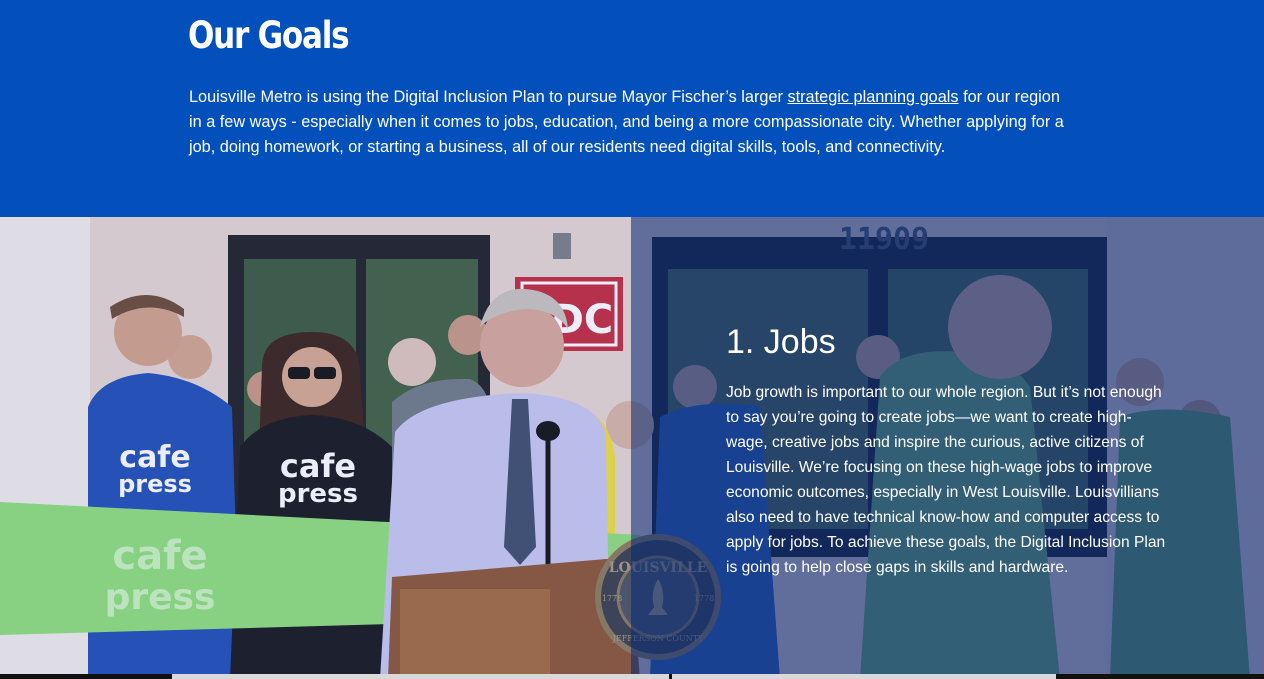 The image size is (1264, 679). What do you see at coordinates (269, 35) in the screenshot?
I see `section-title: Our Goals` at bounding box center [269, 35].